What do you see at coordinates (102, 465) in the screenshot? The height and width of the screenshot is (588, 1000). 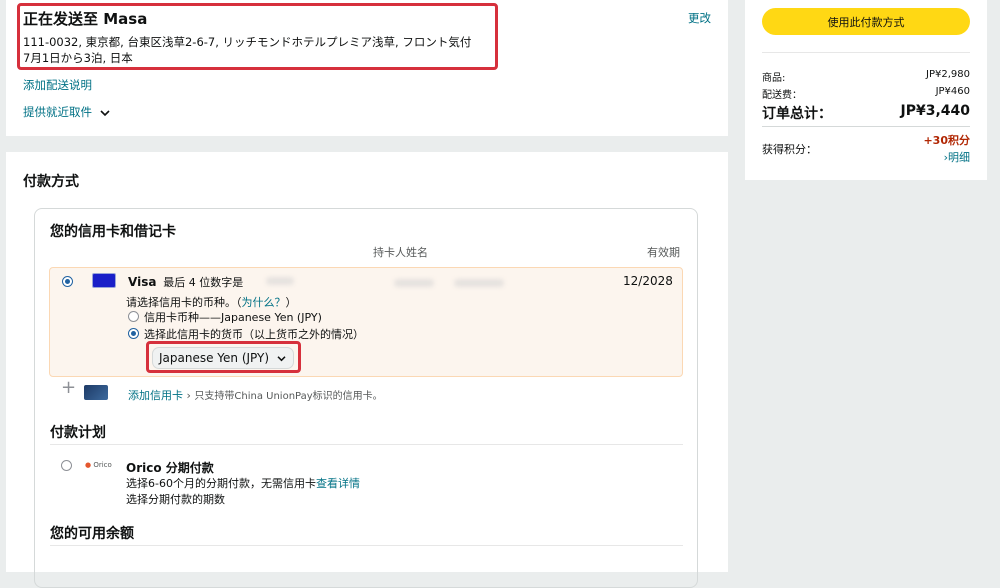 I see `orico-logo-text: Orico` at bounding box center [102, 465].